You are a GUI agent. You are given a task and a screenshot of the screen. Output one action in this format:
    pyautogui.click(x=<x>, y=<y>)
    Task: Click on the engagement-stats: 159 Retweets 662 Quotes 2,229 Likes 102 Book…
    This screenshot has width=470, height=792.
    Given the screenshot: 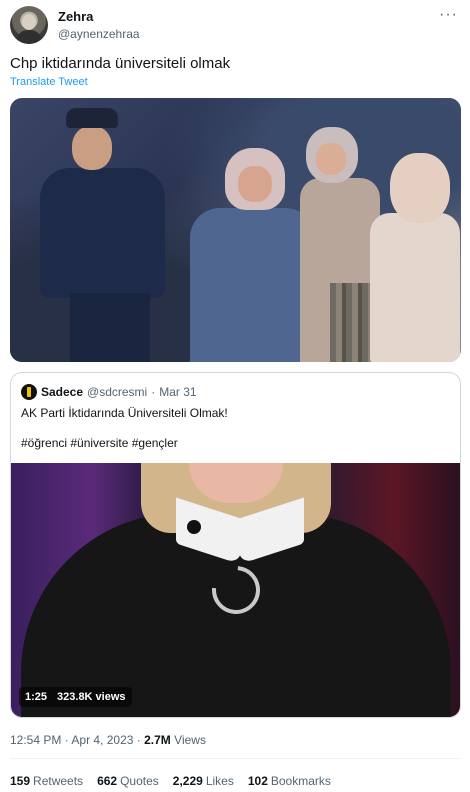 What is the action you would take?
    pyautogui.click(x=170, y=781)
    